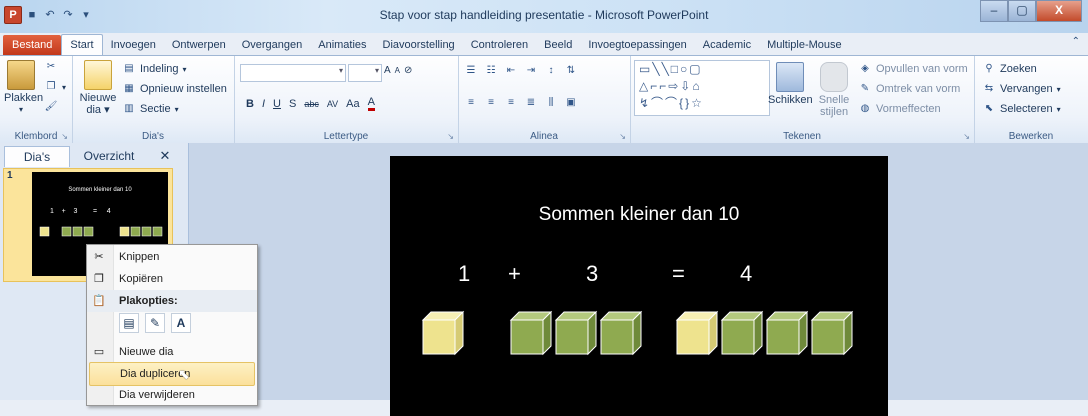 This screenshot has height=416, width=1088. Describe the element at coordinates (371, 103) in the screenshot. I see `font-color-button: A` at that location.